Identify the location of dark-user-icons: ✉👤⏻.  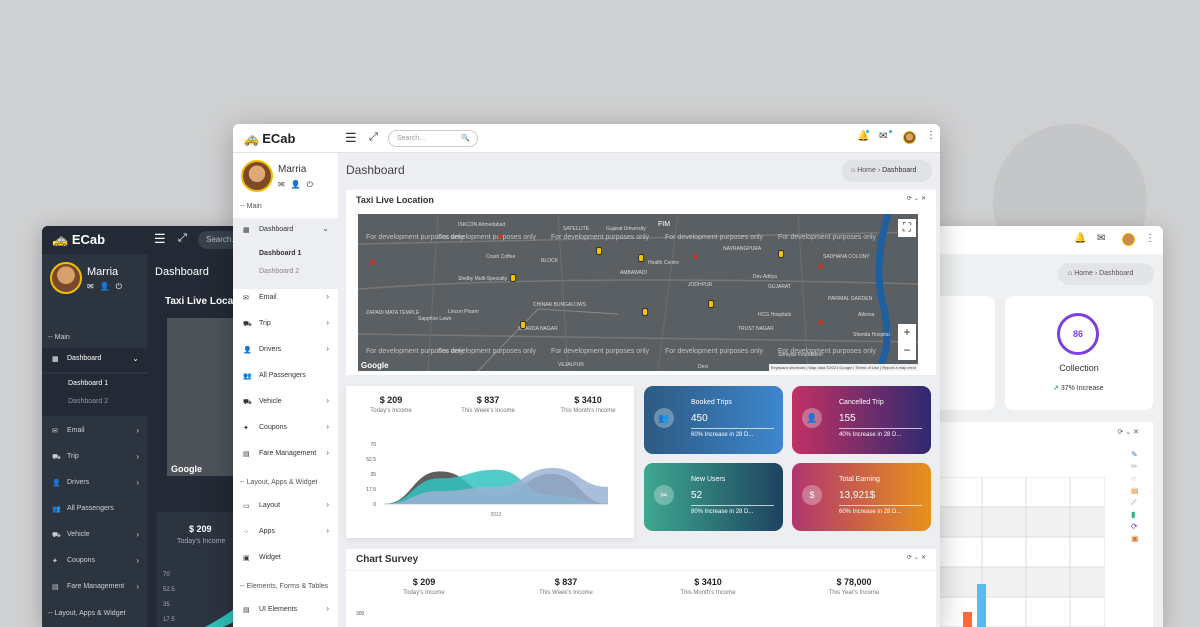
(107, 287).